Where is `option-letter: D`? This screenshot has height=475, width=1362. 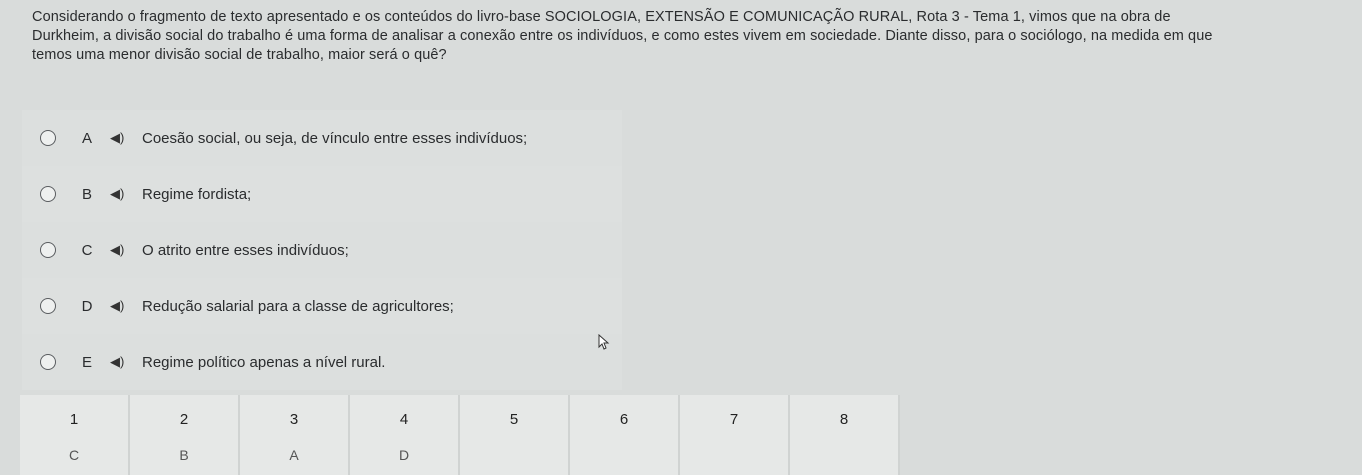 option-letter: D is located at coordinates (87, 306).